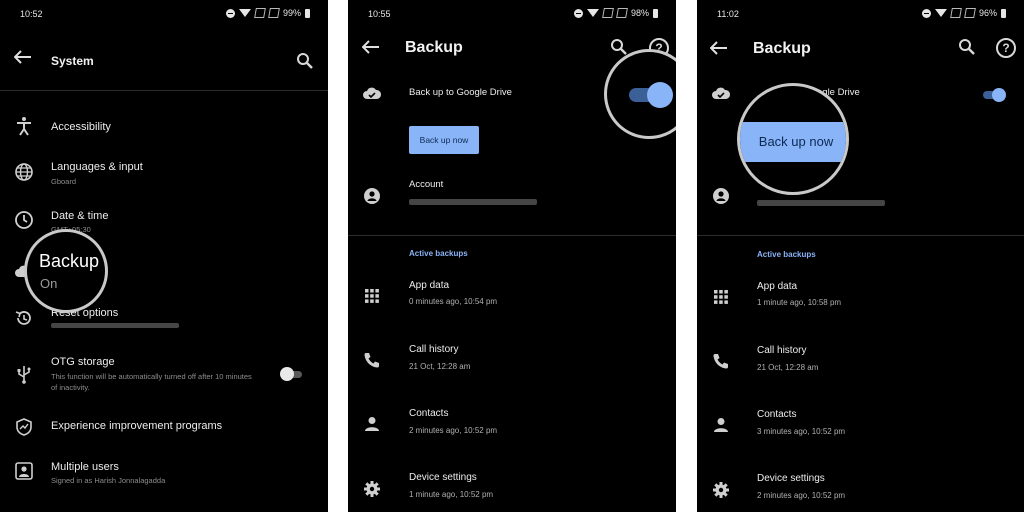 The width and height of the screenshot is (1024, 512). What do you see at coordinates (512, 15) in the screenshot?
I see `status-bar: 10:55 98%` at bounding box center [512, 15].